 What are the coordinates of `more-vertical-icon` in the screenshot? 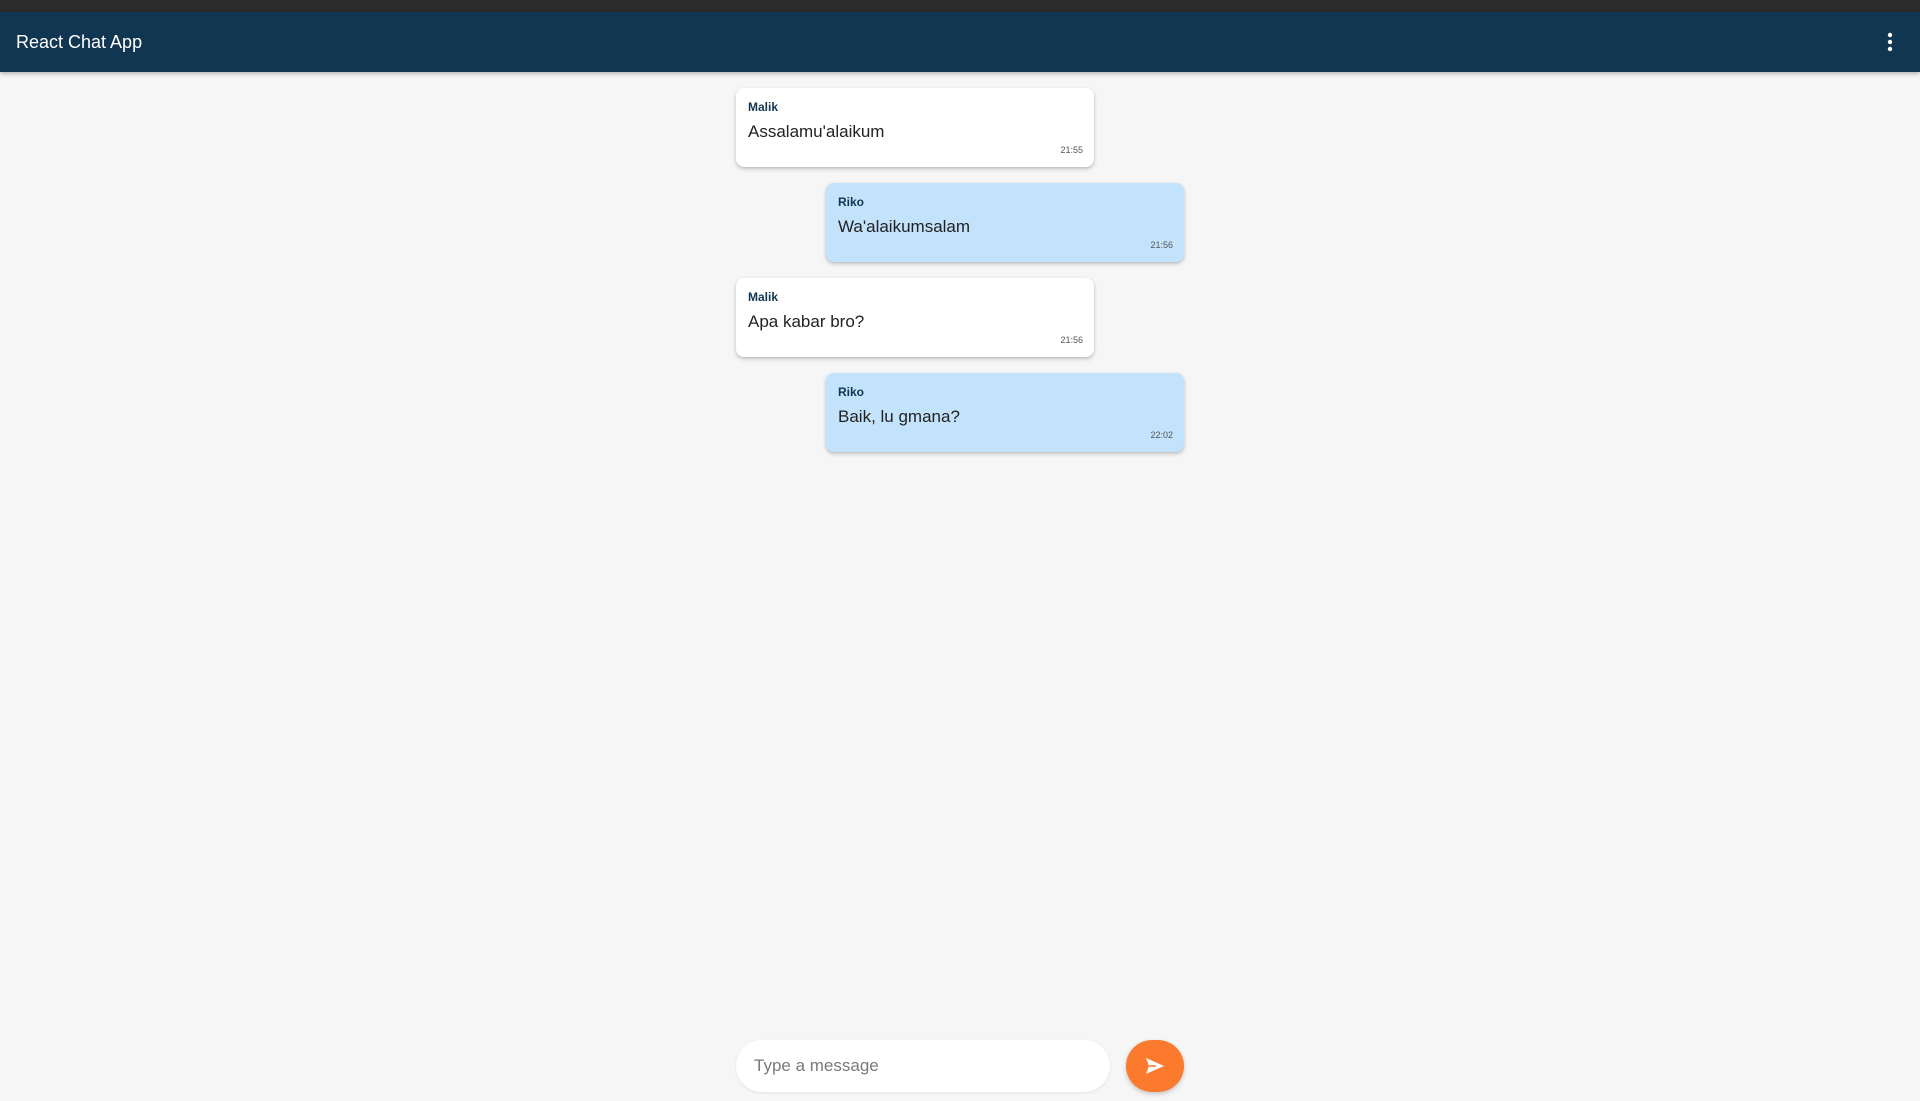 It's located at (1890, 42).